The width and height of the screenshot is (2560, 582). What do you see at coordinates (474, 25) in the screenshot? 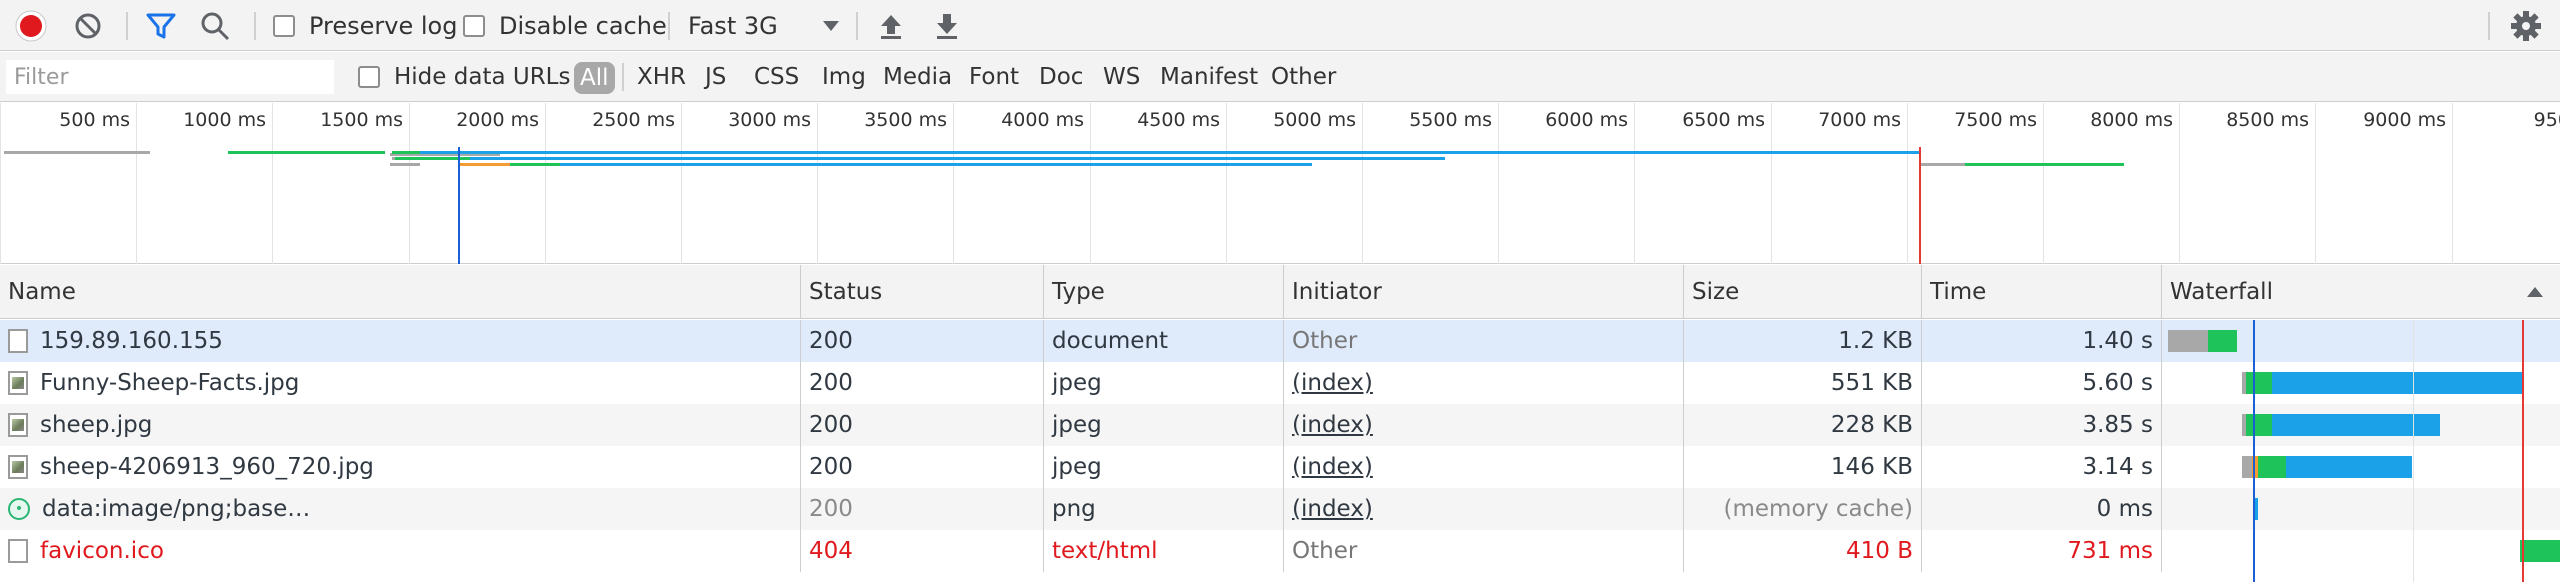
I see `disable-cache-box` at bounding box center [474, 25].